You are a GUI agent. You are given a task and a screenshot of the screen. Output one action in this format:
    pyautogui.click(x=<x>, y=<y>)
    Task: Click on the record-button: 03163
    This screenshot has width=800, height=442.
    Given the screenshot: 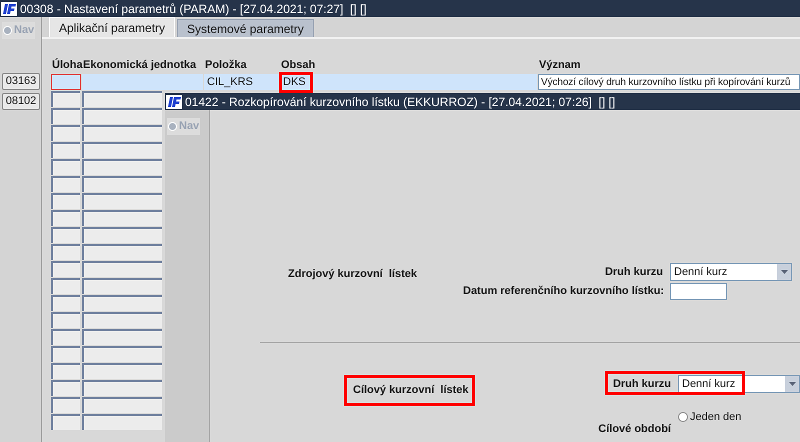 What is the action you would take?
    pyautogui.click(x=21, y=81)
    